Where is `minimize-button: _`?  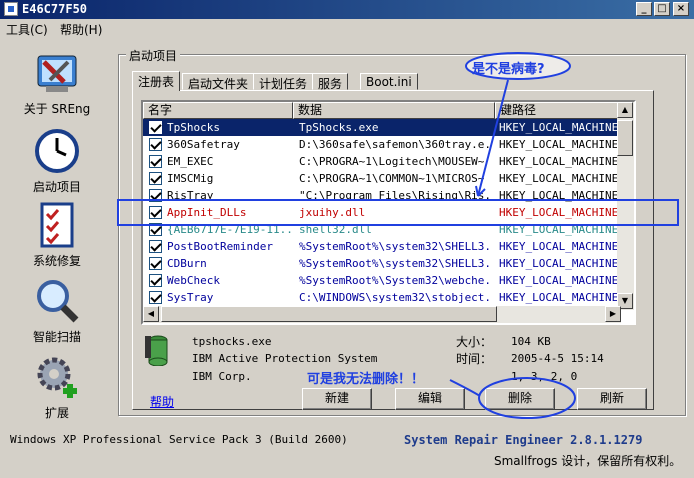 minimize-button: _ is located at coordinates (644, 9).